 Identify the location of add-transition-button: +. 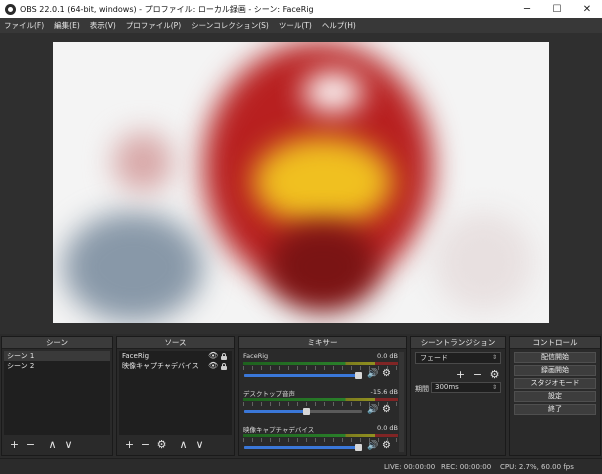
(460, 375).